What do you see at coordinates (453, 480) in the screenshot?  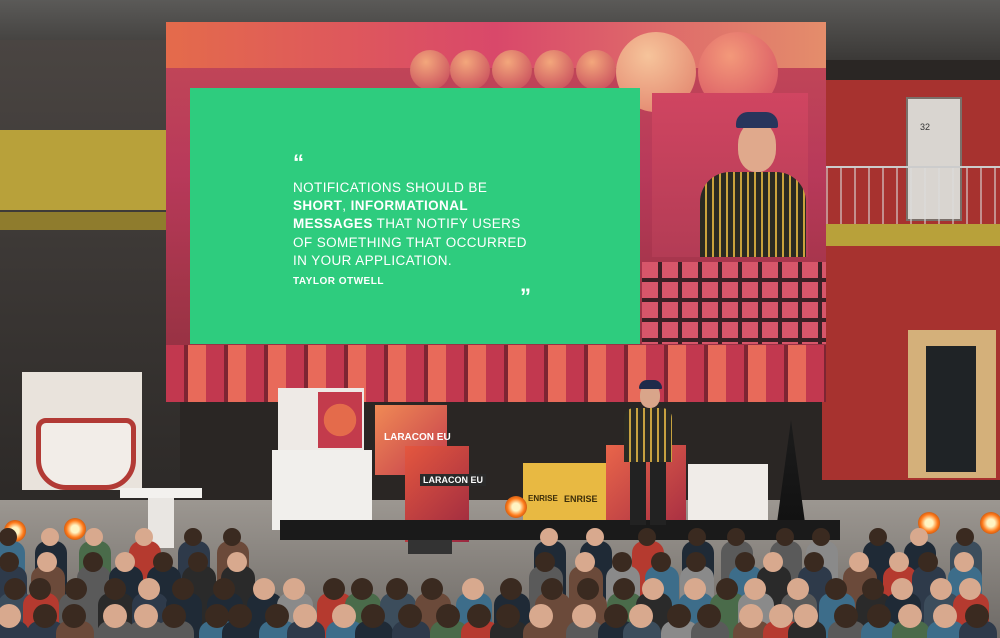 I see `podium-label: LARACON EU` at bounding box center [453, 480].